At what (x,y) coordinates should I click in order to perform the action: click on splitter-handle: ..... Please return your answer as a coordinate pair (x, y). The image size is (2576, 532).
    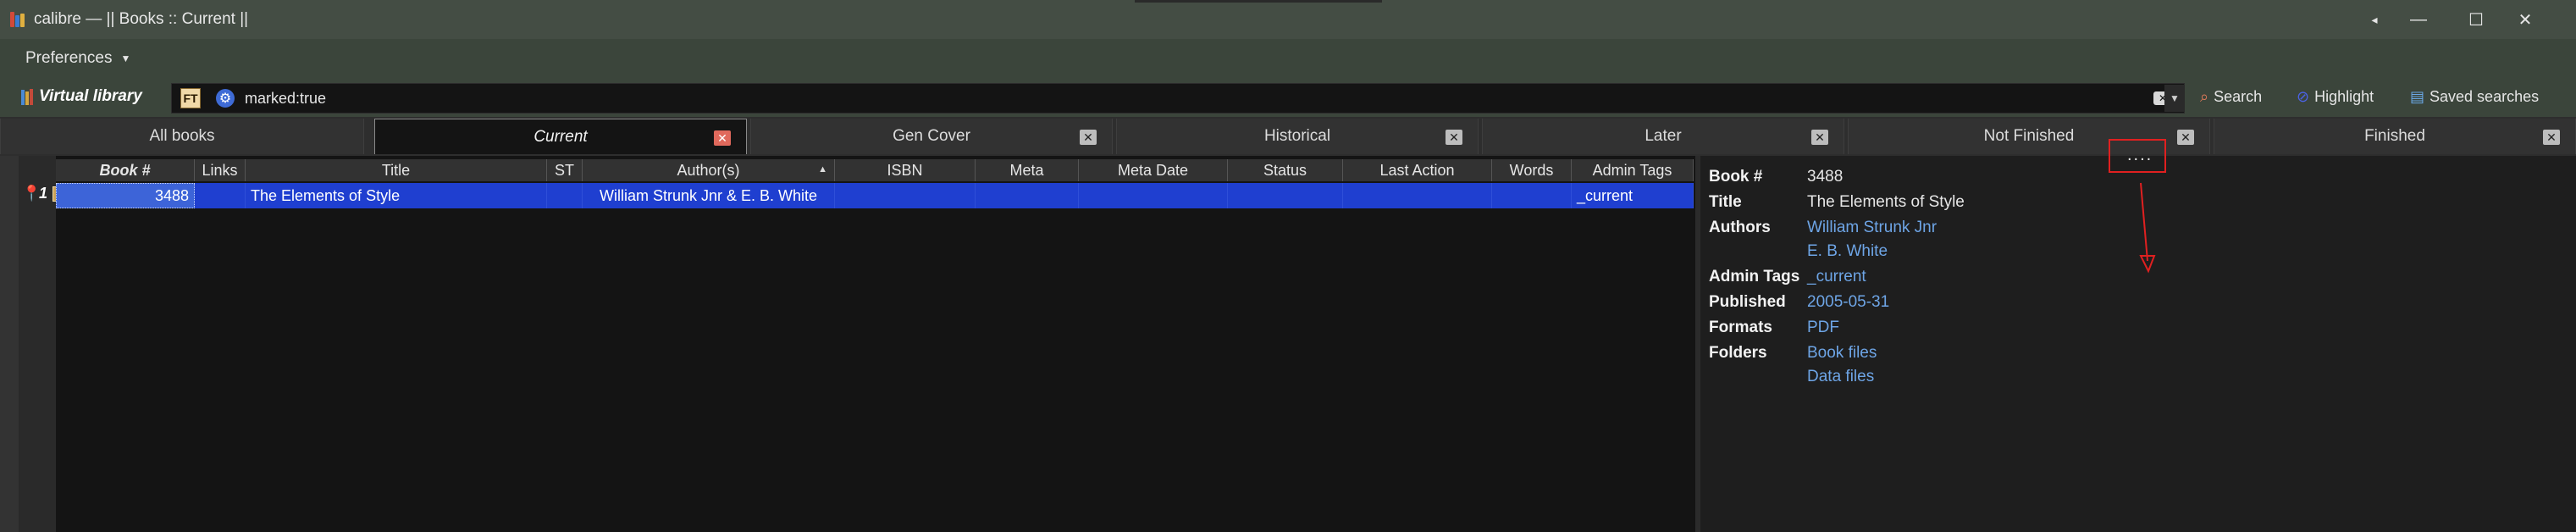
    Looking at the image, I should click on (2140, 155).